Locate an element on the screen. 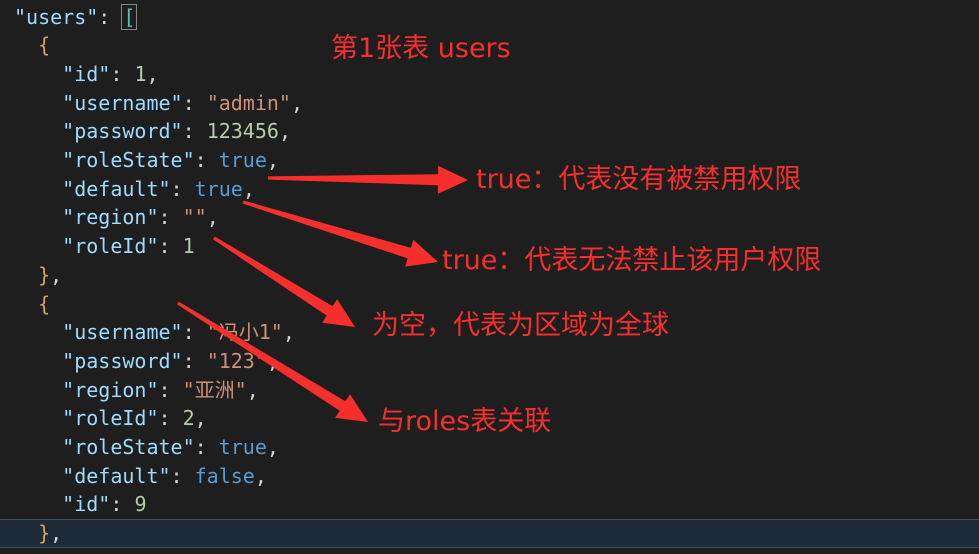 This screenshot has width=979, height=554. code-line: "users": [ is located at coordinates (489, 17).